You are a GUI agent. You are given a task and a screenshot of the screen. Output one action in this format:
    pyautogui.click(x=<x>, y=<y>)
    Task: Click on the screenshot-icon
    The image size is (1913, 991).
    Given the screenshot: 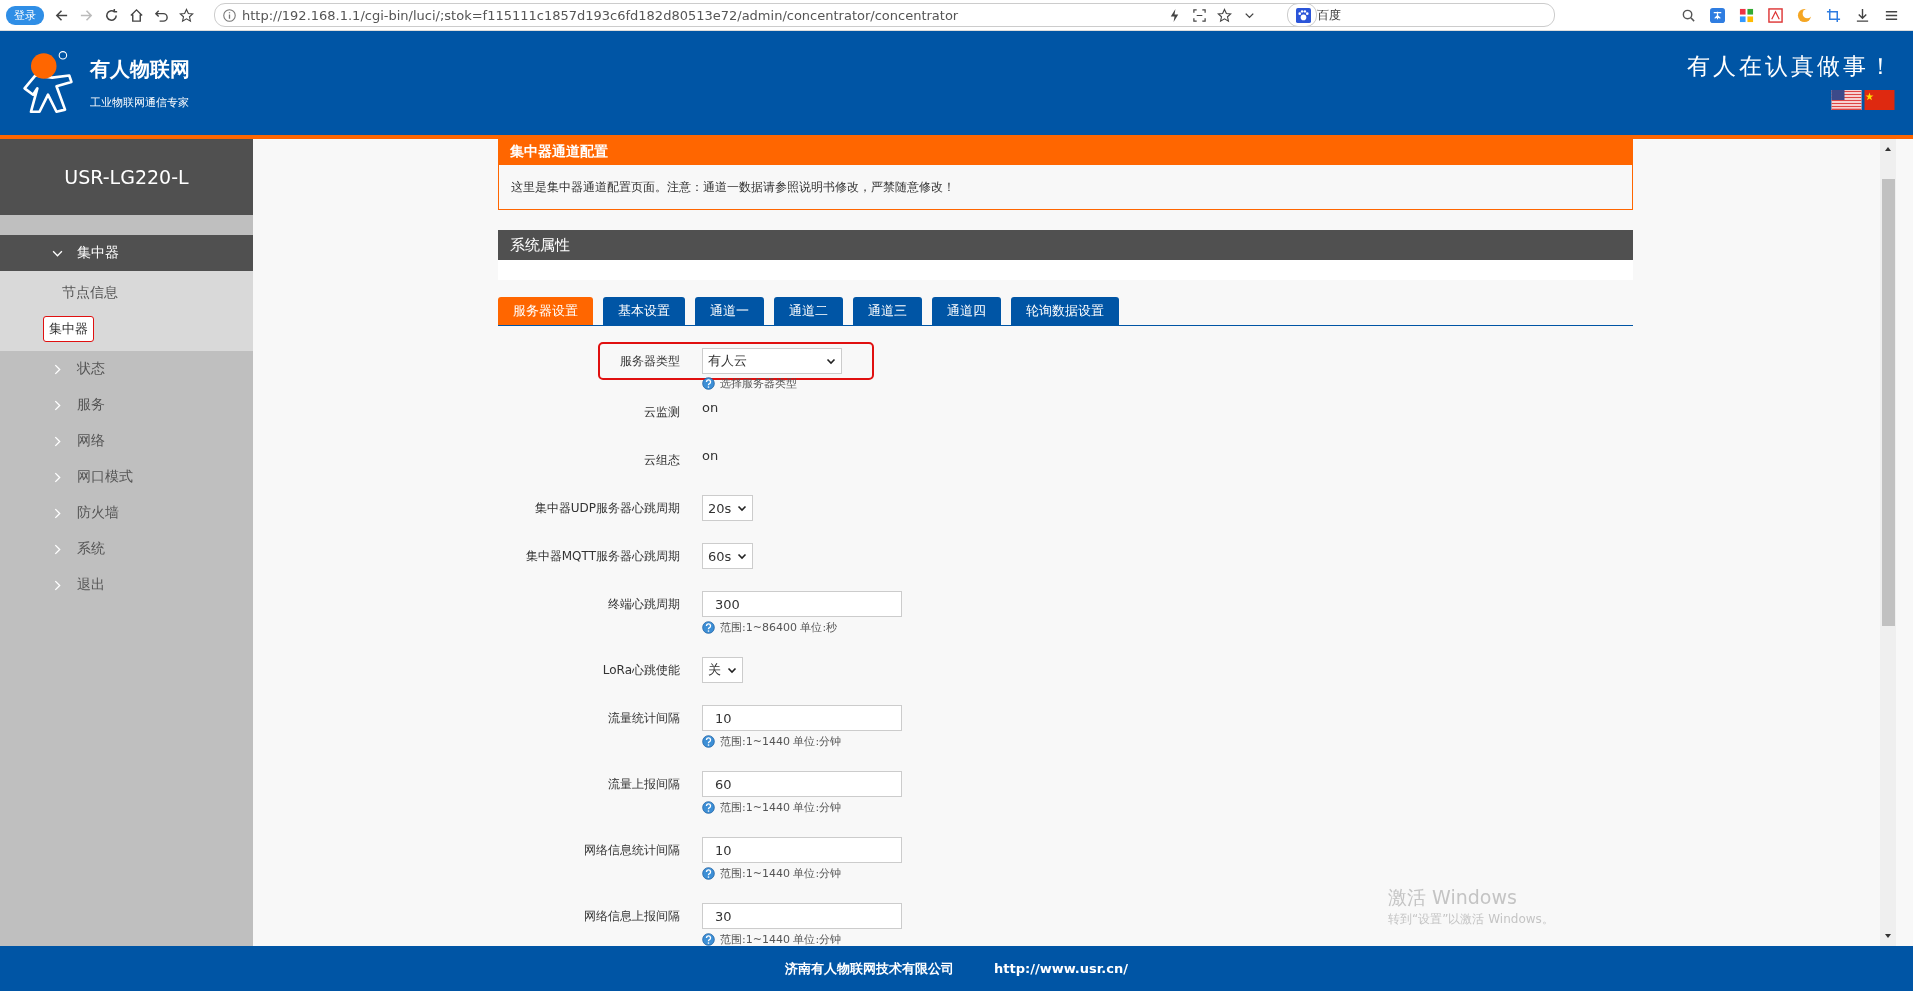 What is the action you would take?
    pyautogui.click(x=1199, y=15)
    